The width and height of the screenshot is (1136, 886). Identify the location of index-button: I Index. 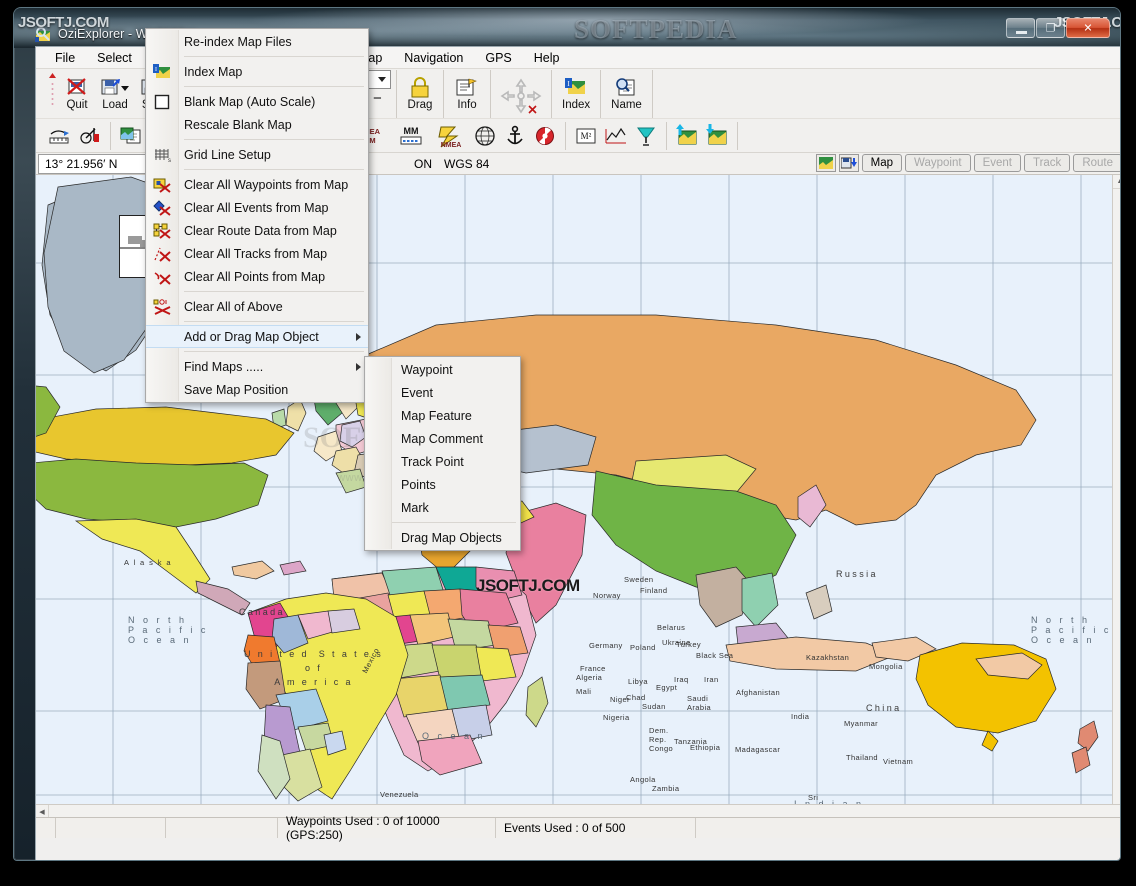
(576, 94).